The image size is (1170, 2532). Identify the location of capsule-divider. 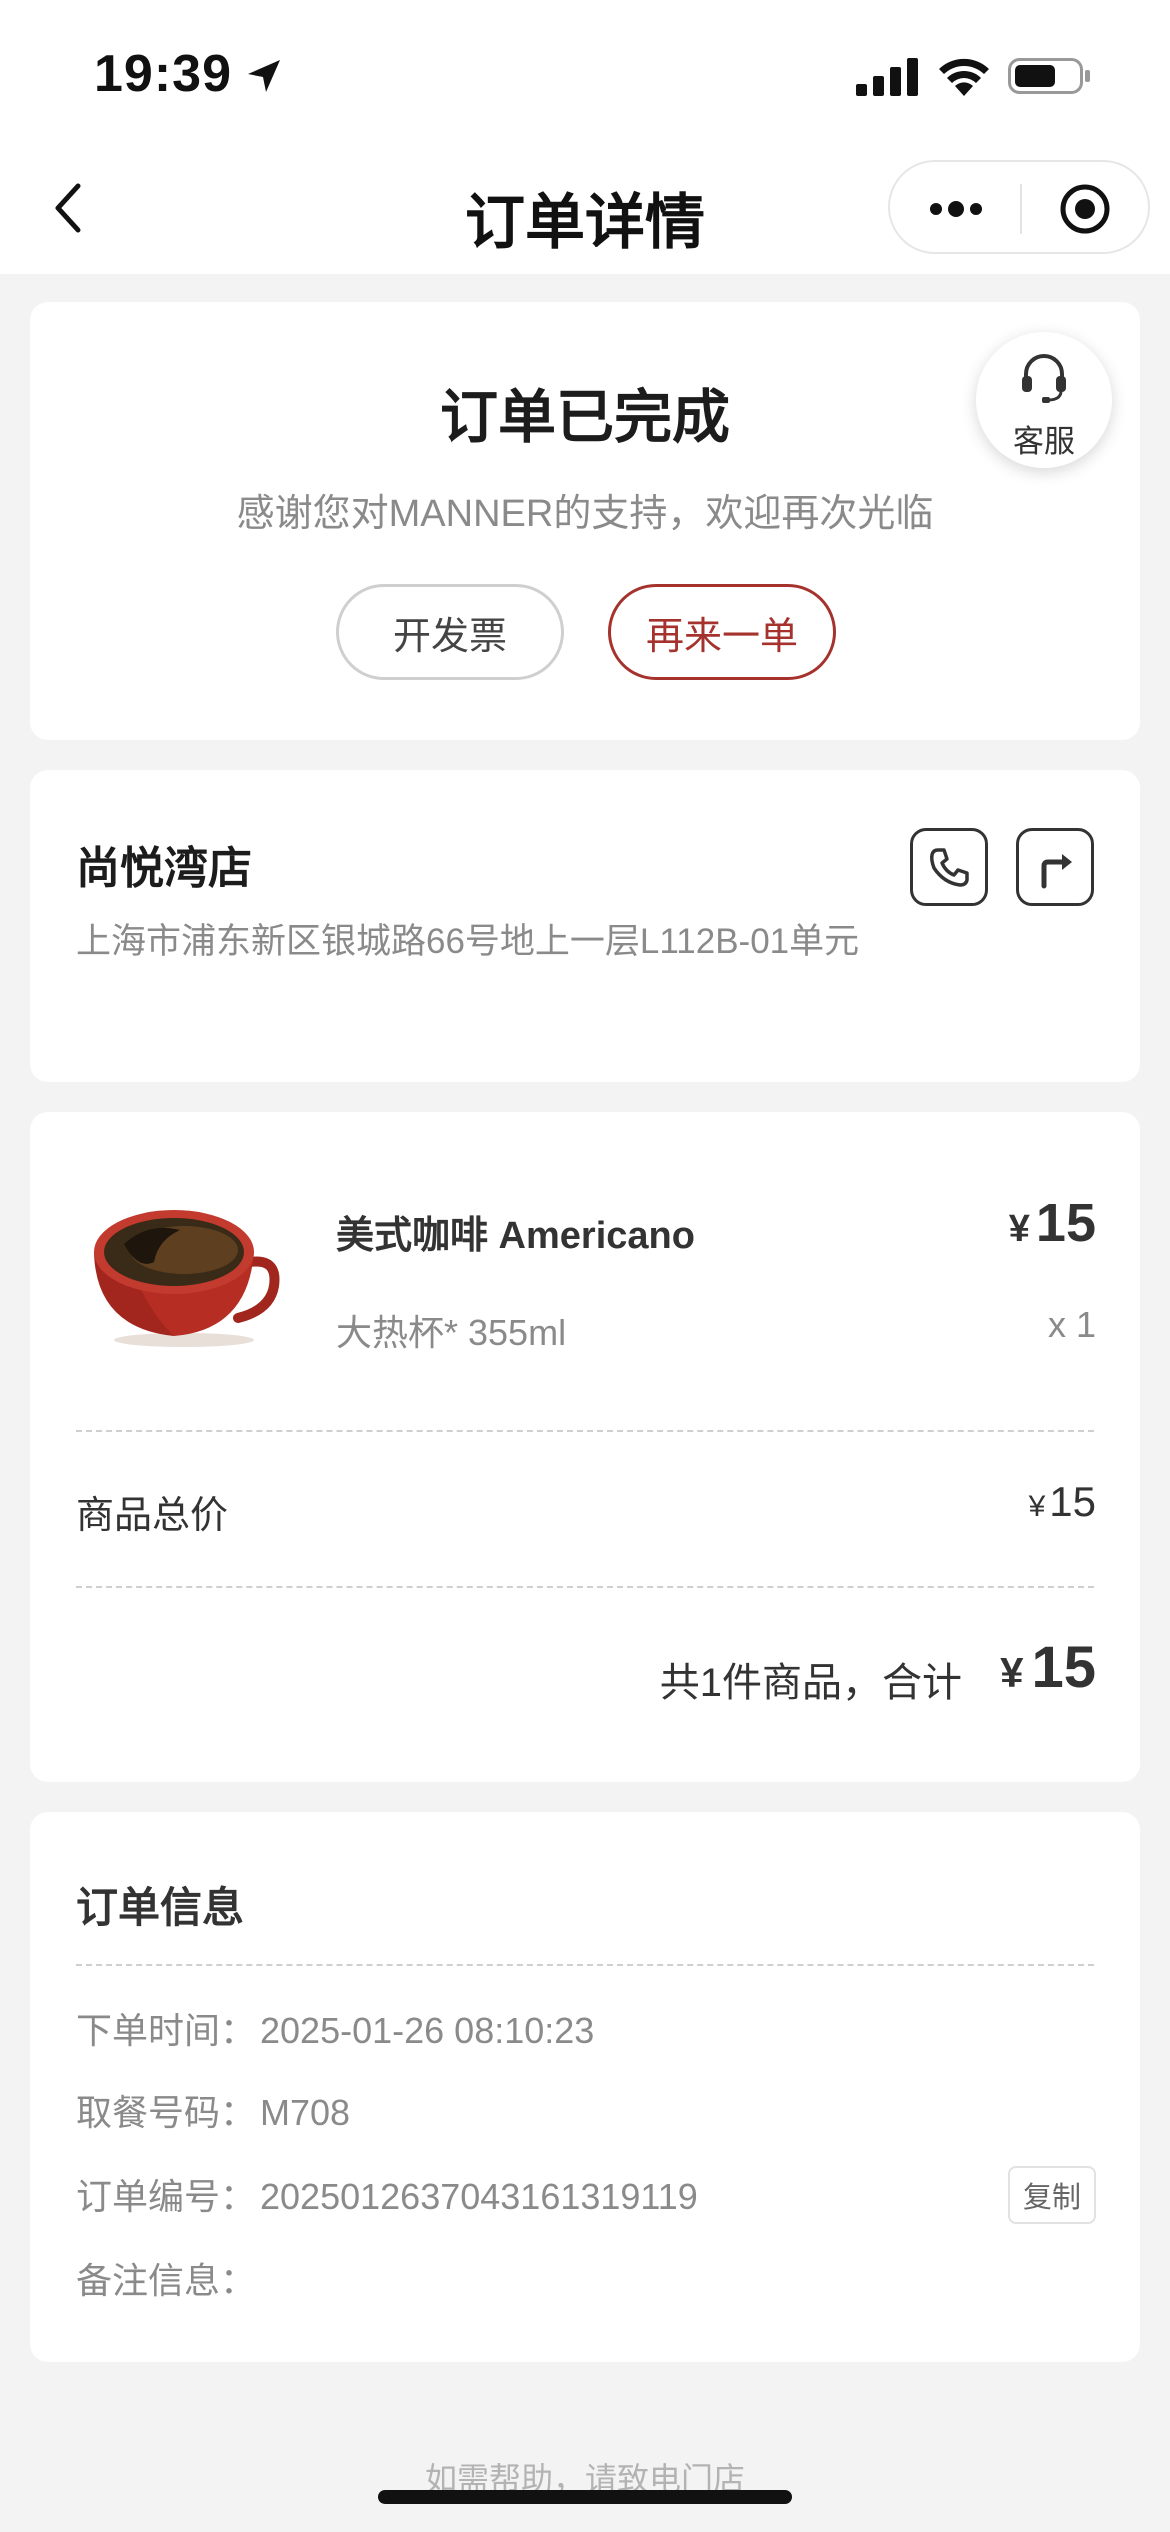
(1021, 209).